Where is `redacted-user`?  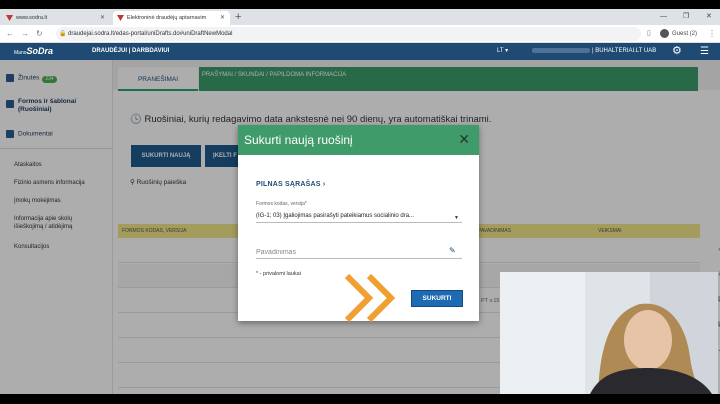 redacted-user is located at coordinates (561, 50).